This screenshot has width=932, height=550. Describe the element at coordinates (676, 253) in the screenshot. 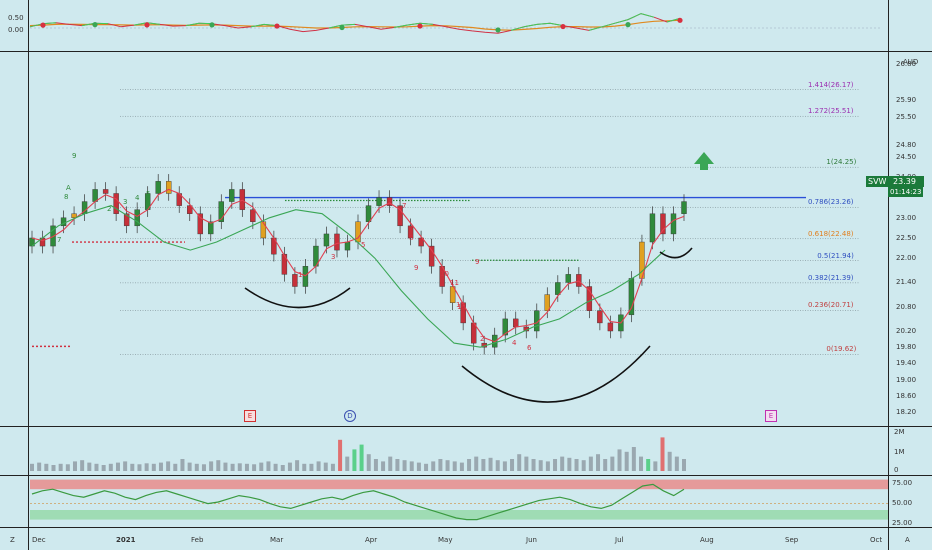

I see `right-shoulder-arc` at that location.